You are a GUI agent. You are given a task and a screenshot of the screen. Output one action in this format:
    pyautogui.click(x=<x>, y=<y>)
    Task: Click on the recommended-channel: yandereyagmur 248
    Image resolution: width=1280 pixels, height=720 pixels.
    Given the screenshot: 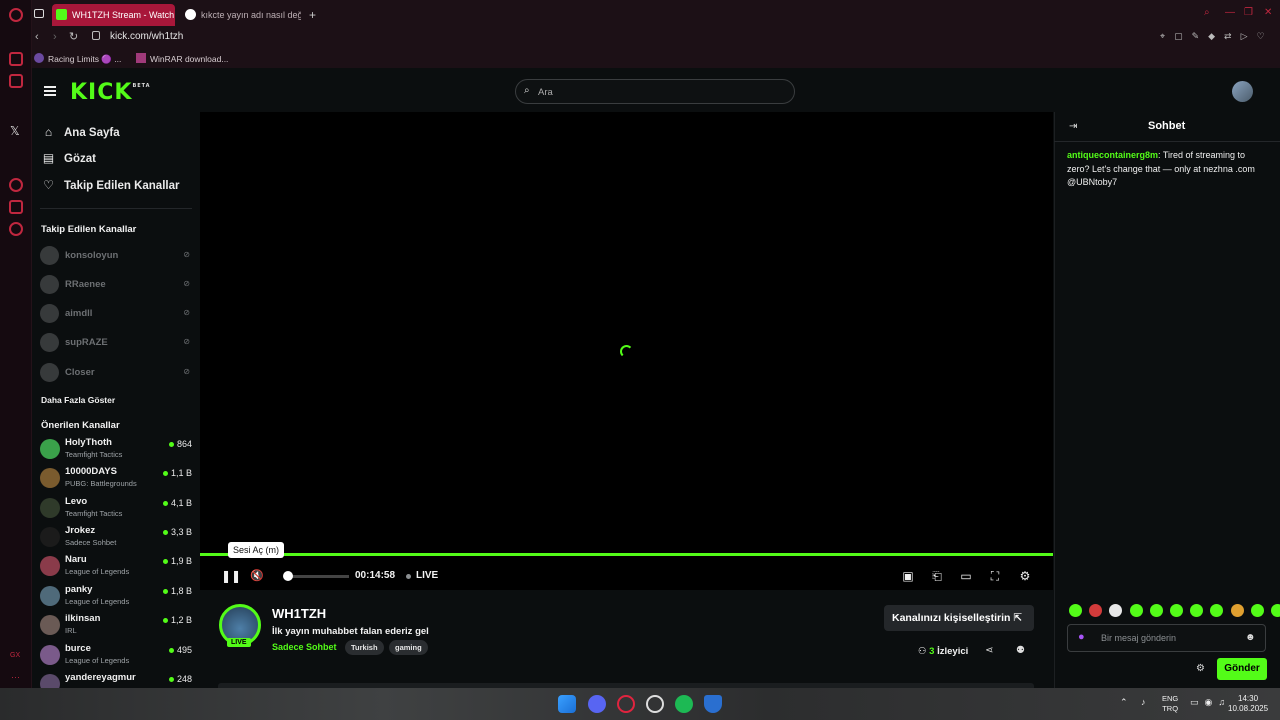 What is the action you would take?
    pyautogui.click(x=116, y=679)
    